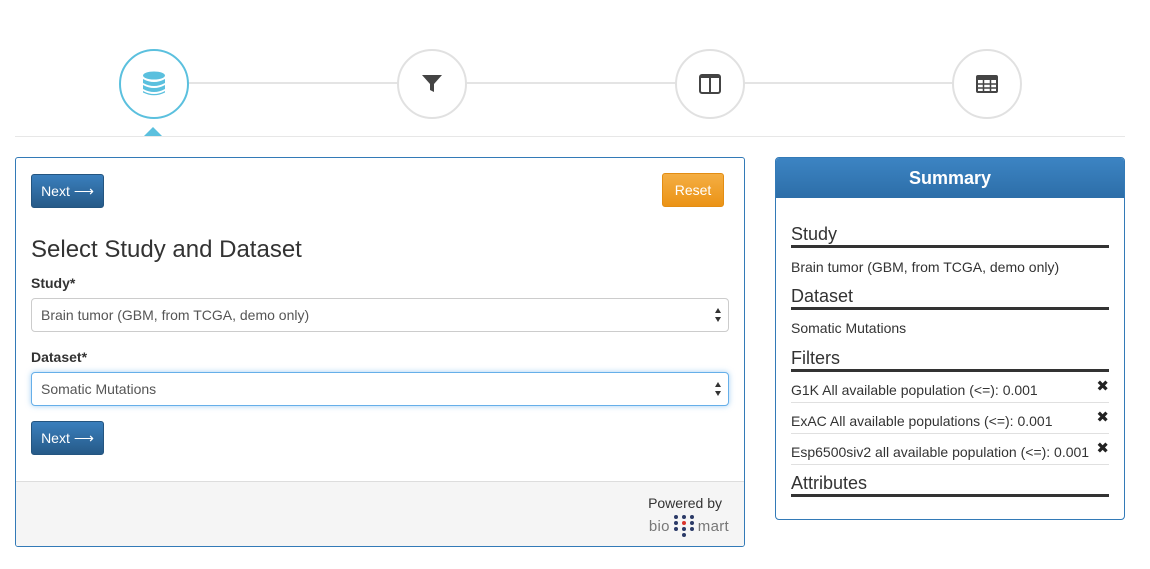 Image resolution: width=1150 pixels, height=569 pixels. I want to click on step-filters, so click(432, 84).